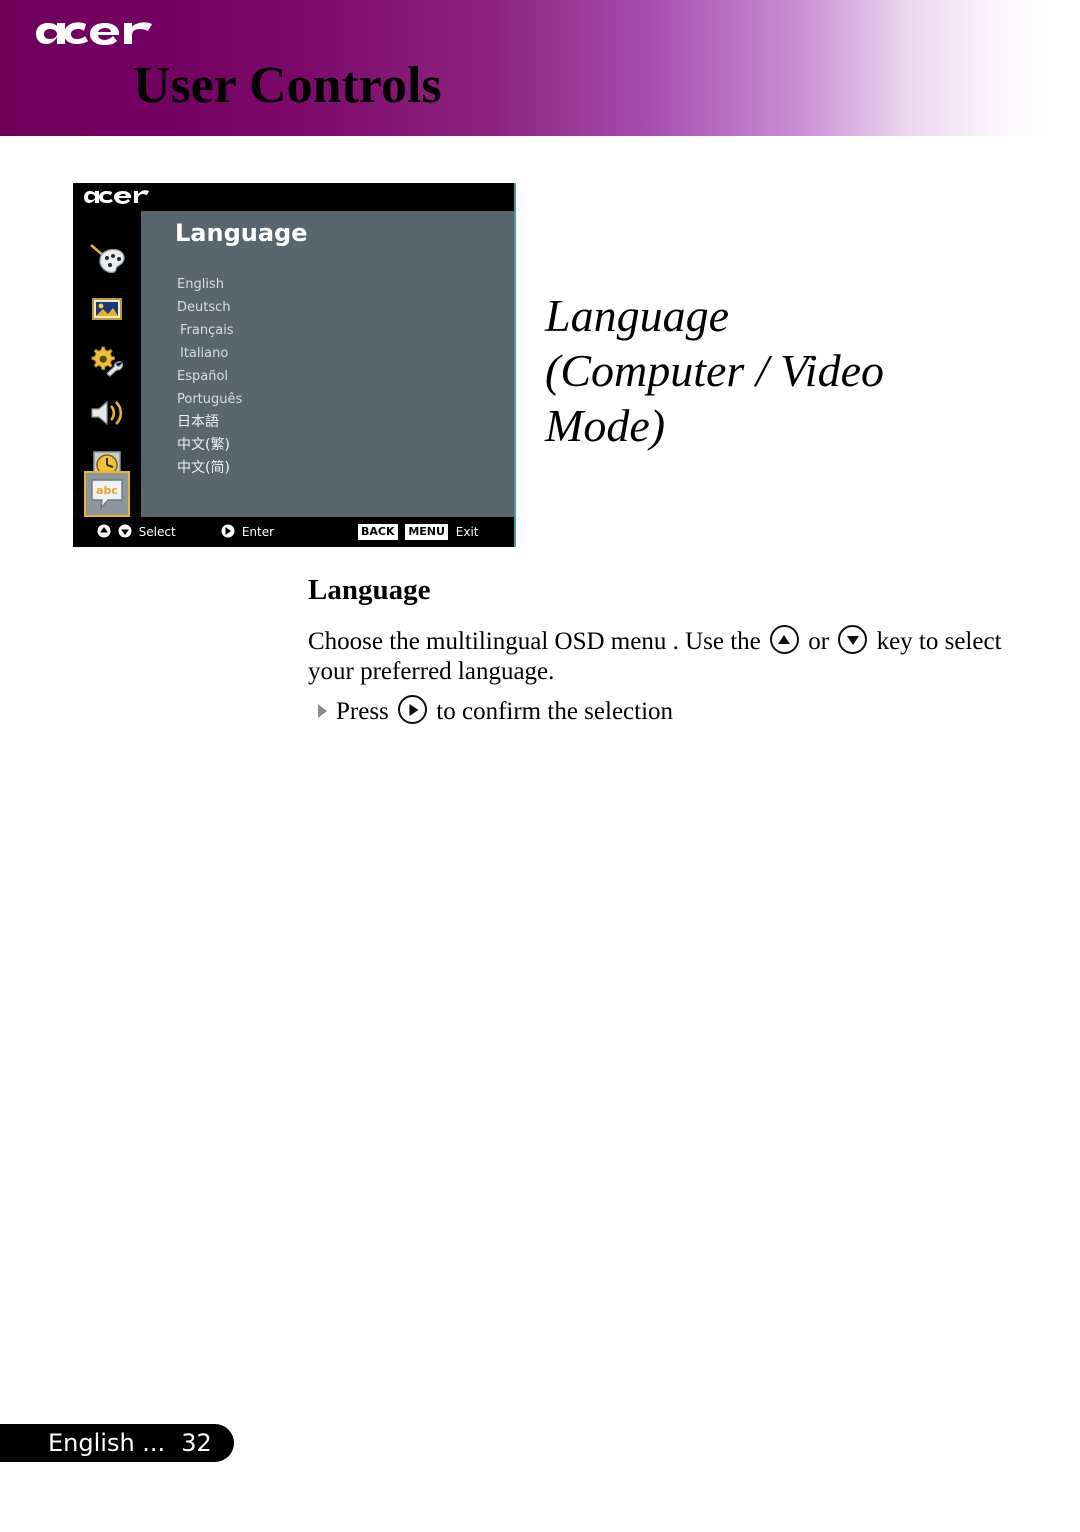 The height and width of the screenshot is (1532, 1080). What do you see at coordinates (258, 532) in the screenshot?
I see `osd-hint-enter-label: Enter` at bounding box center [258, 532].